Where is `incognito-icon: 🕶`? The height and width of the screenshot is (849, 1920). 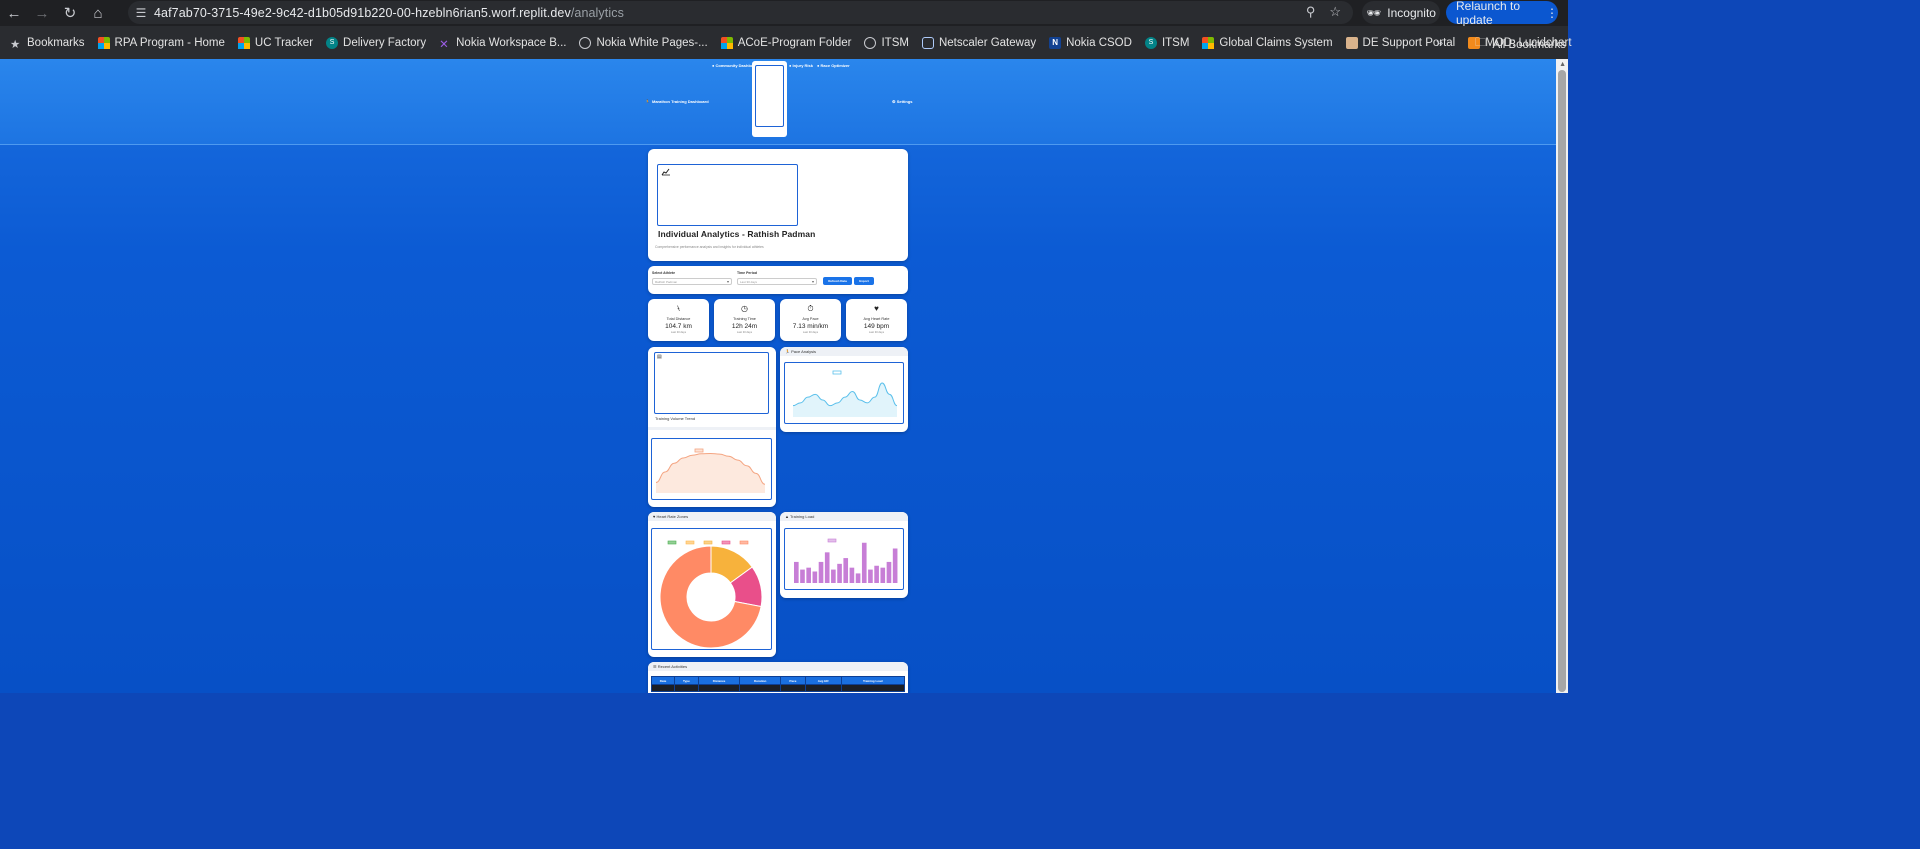 incognito-icon: 🕶 is located at coordinates (1374, 12).